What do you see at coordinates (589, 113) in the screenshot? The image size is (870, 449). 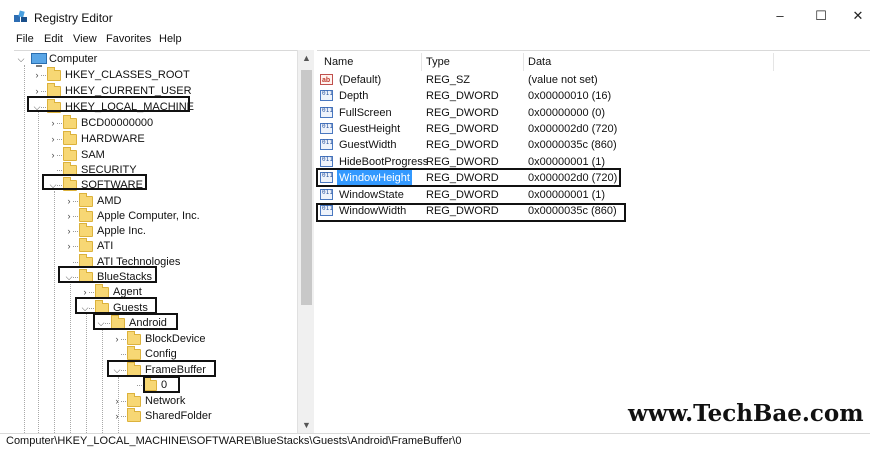 I see `value-row-fullscreen: 011 FullScreen REG_DWORD 0x00000000 (0)` at bounding box center [589, 113].